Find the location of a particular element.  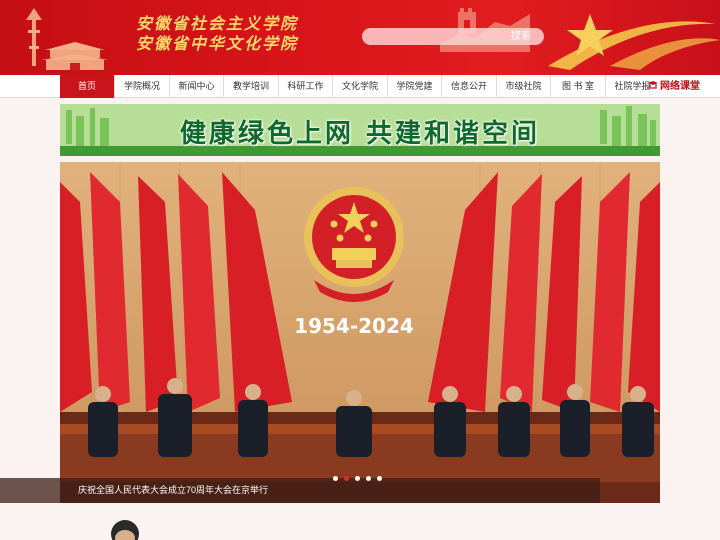

tiananmen-icon is located at coordinates (75, 56).